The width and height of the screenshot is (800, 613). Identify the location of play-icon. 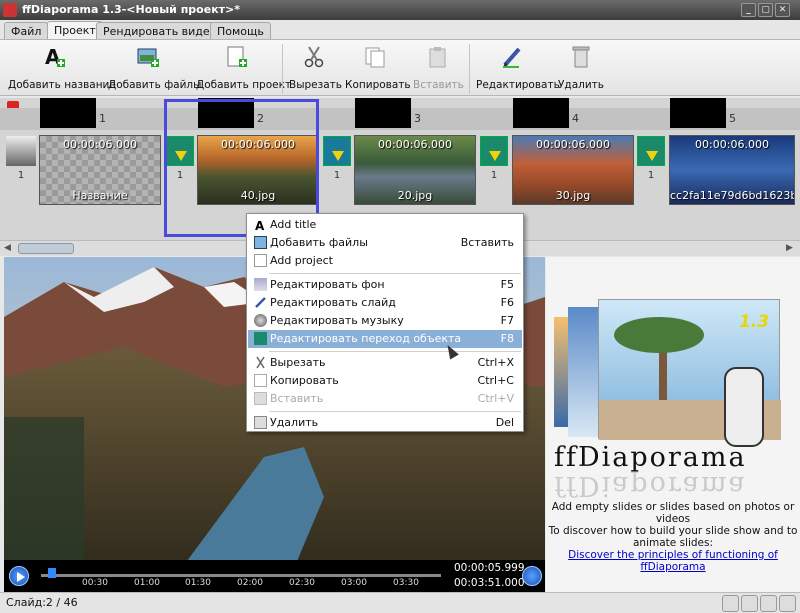
(730, 603).